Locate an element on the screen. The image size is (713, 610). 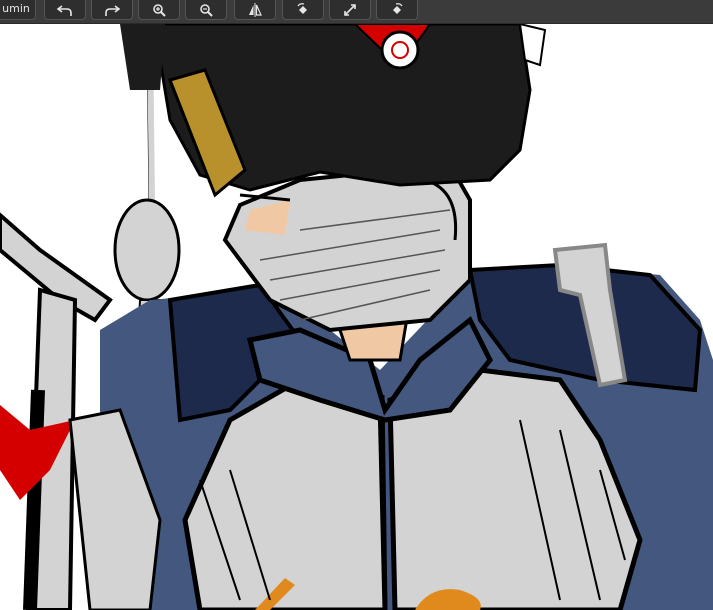
rotate-left-icon is located at coordinates (302, 8).